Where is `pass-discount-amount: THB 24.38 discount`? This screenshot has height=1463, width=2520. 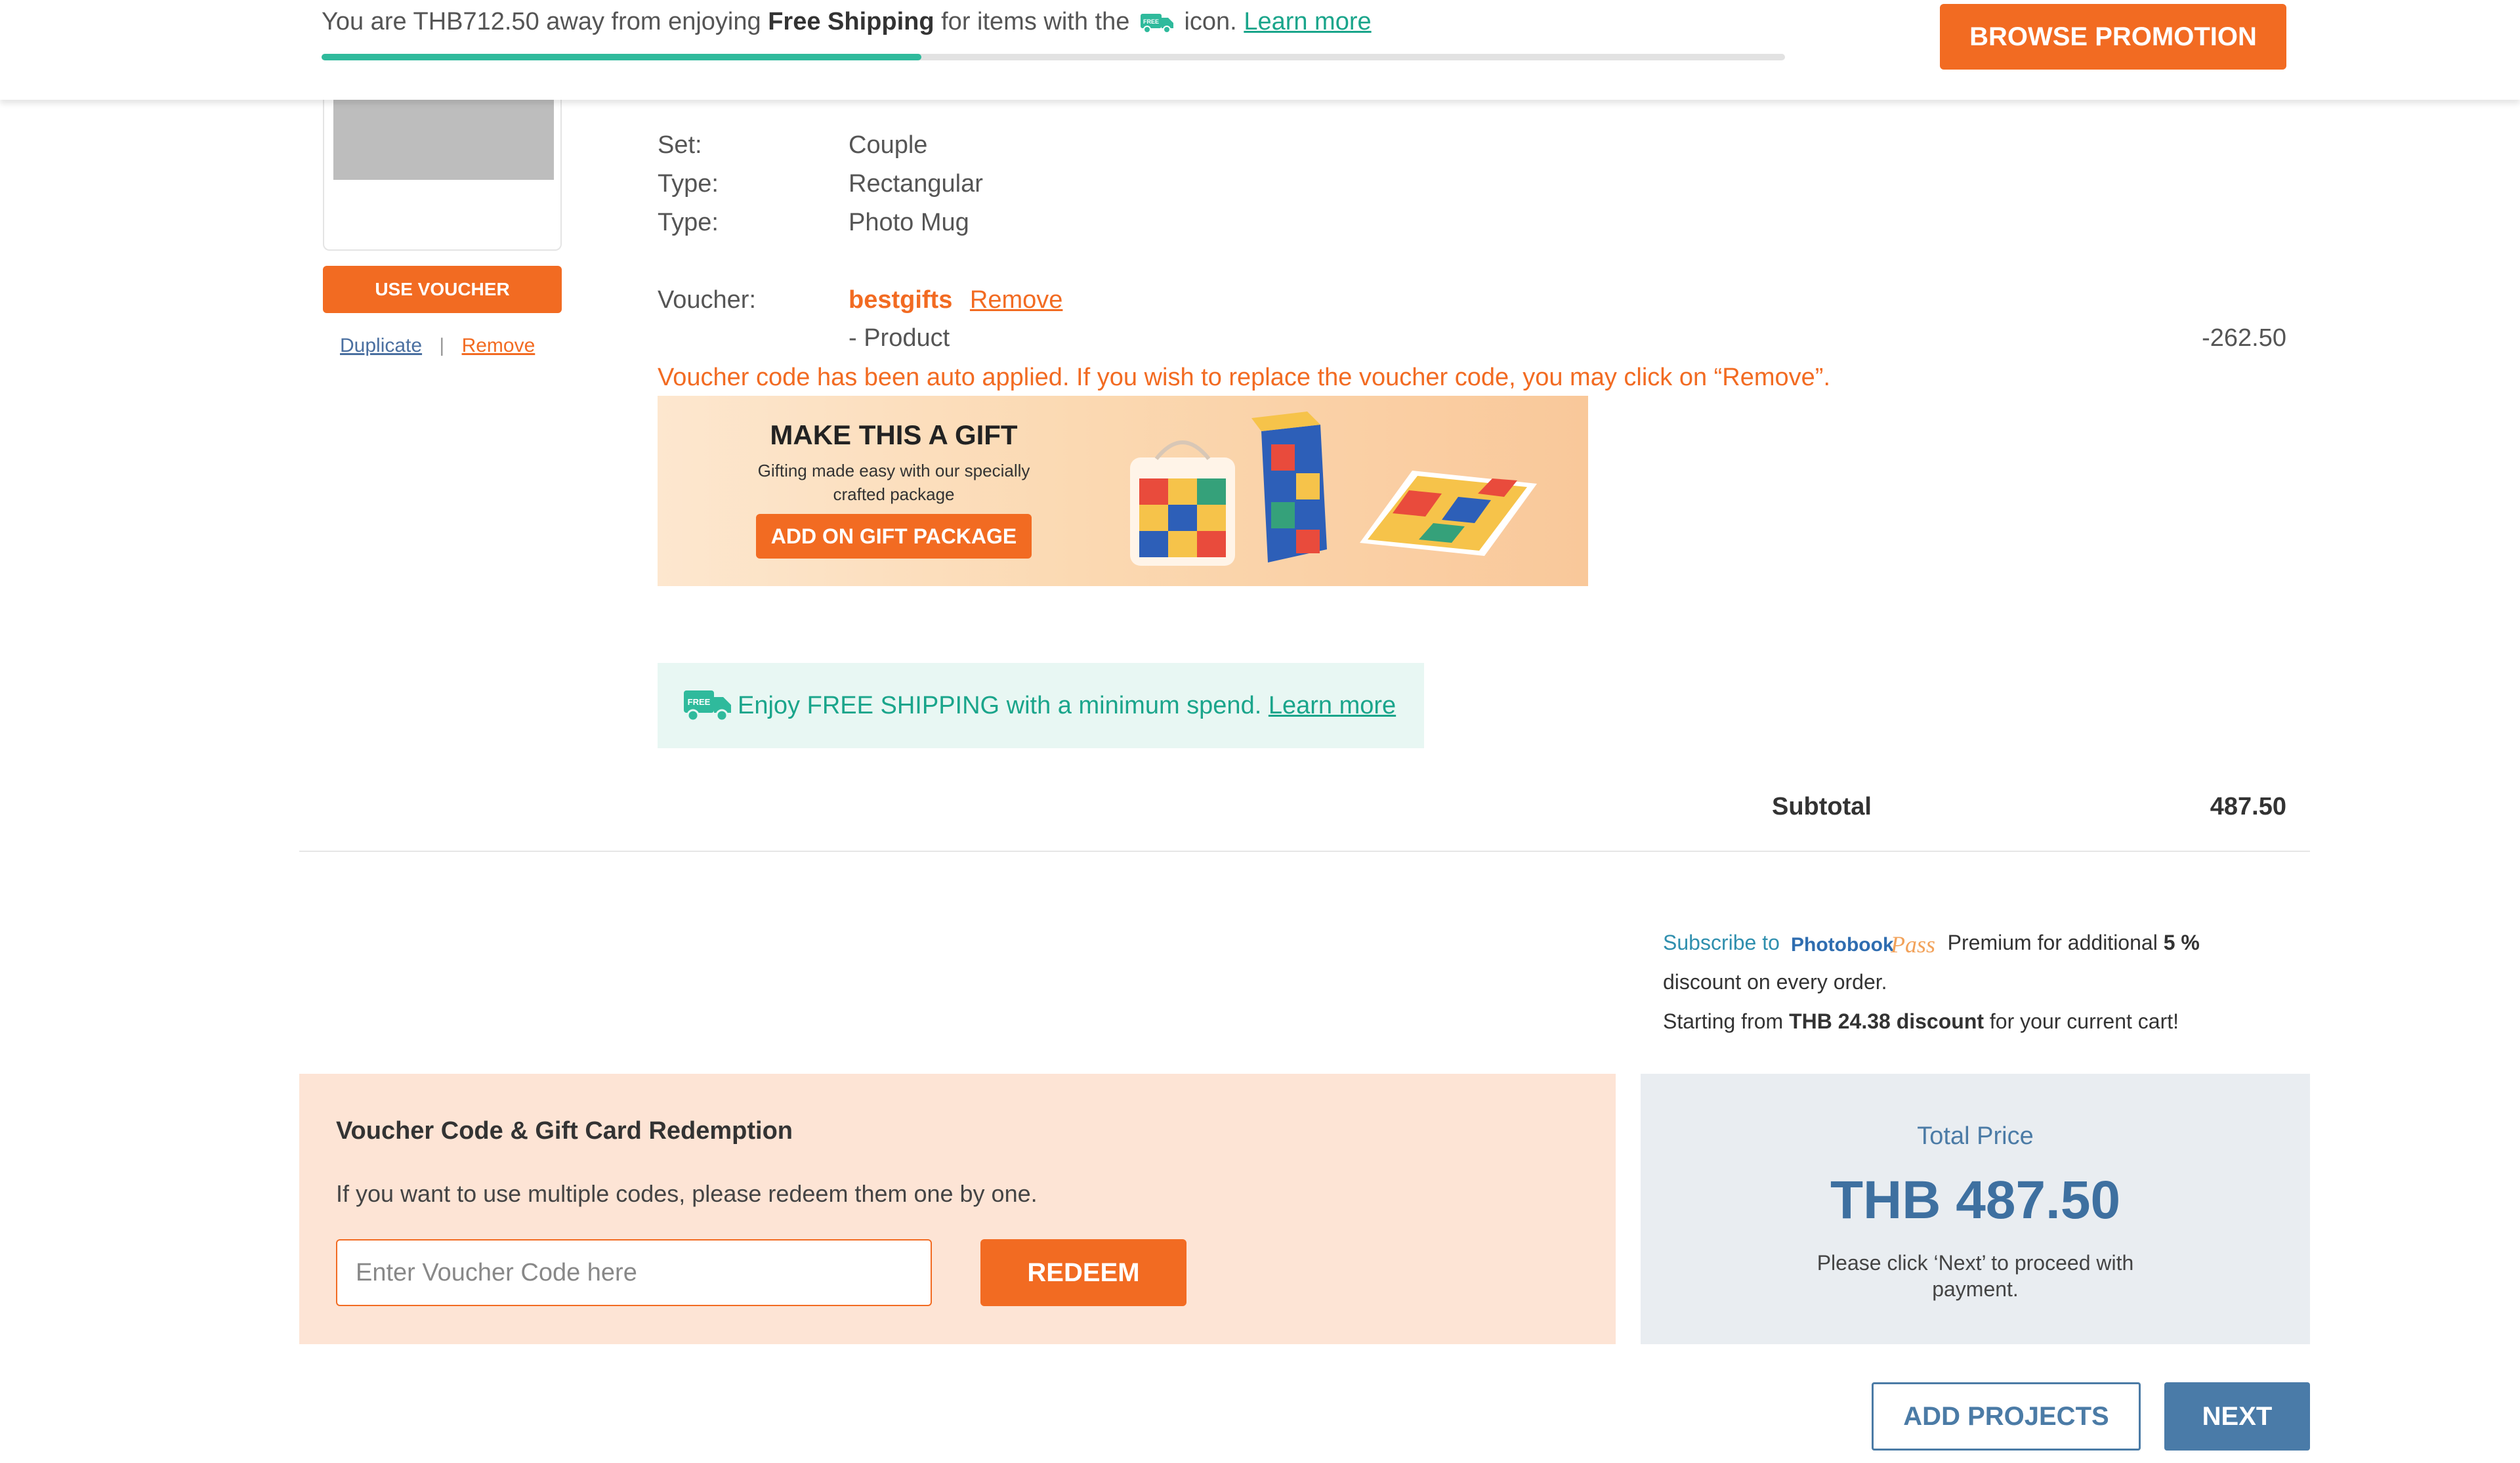 pass-discount-amount: THB 24.38 discount is located at coordinates (1886, 1021).